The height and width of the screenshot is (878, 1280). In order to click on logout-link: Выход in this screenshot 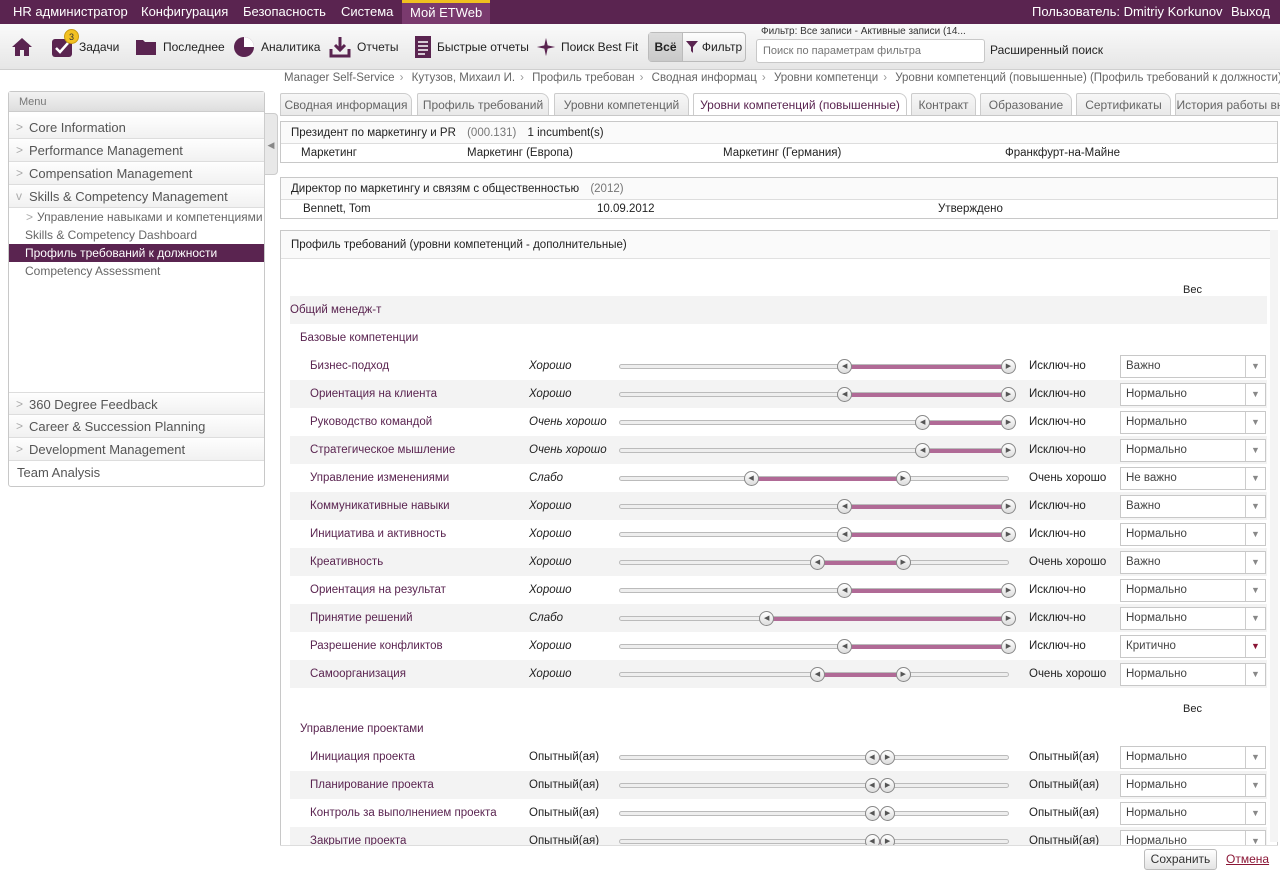, I will do `click(1250, 12)`.